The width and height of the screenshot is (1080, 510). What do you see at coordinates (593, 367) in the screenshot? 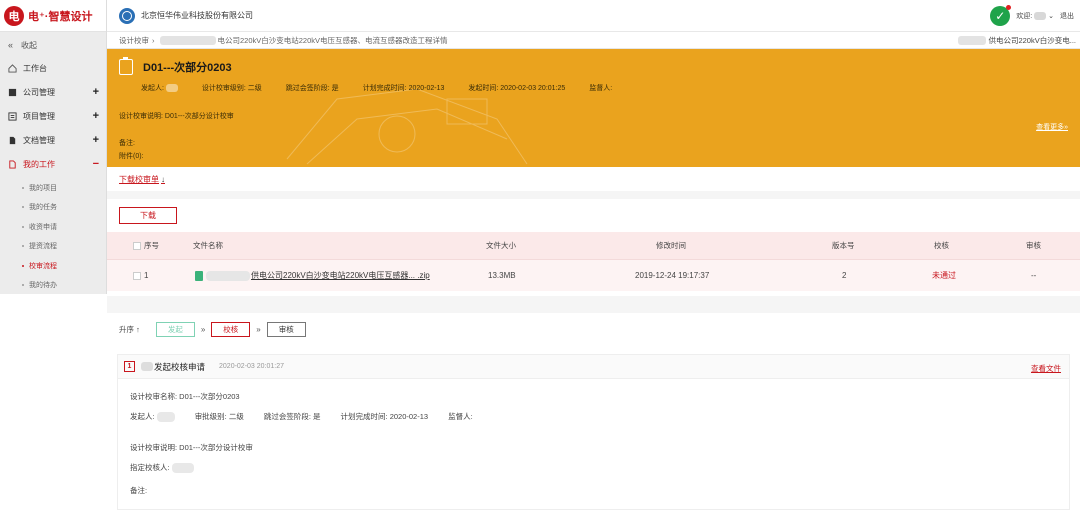
I see `review-card-header: 1 发起校核申请 2020-02-03 20:01:27 查看文件` at bounding box center [593, 367].